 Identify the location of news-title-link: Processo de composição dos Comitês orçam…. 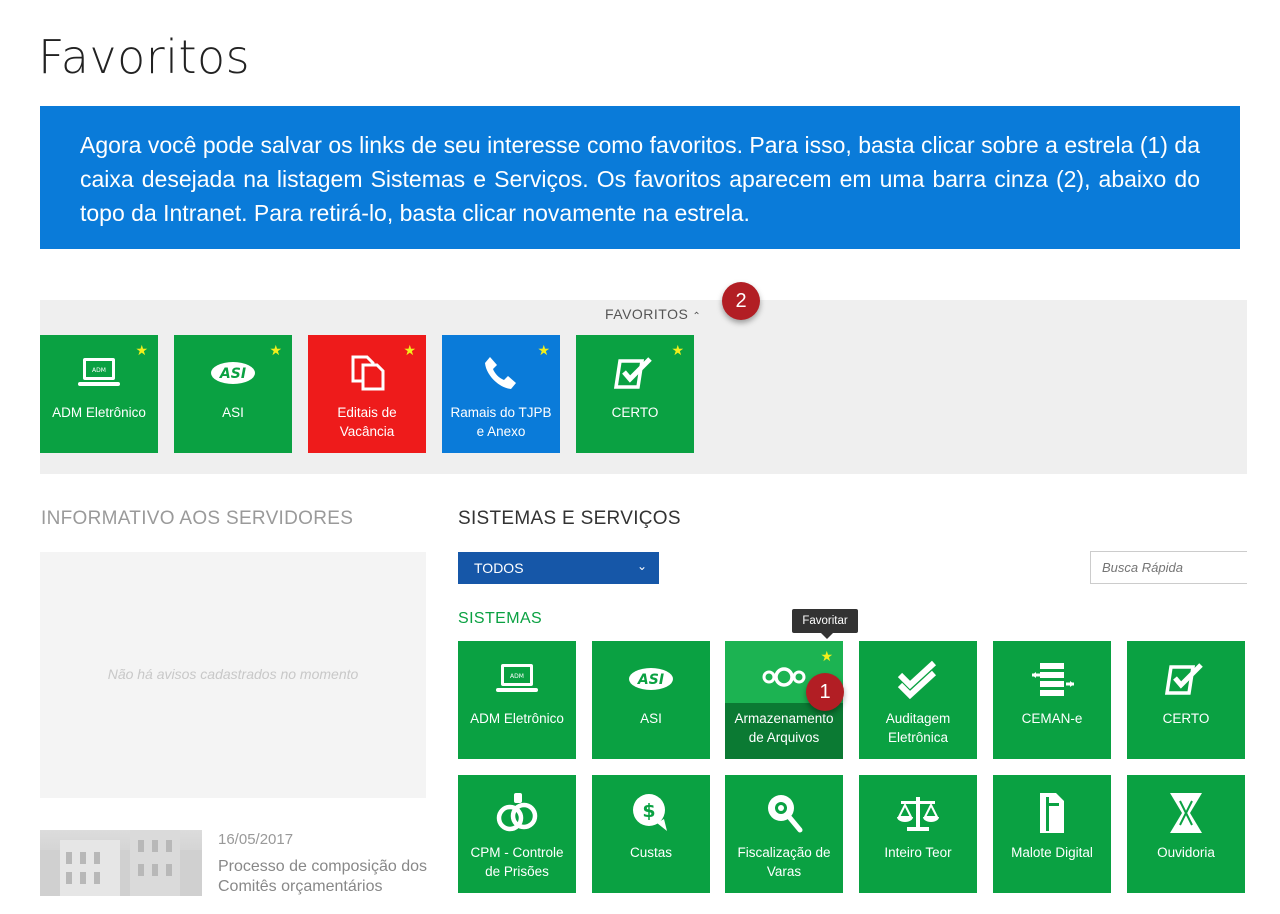
(328, 877).